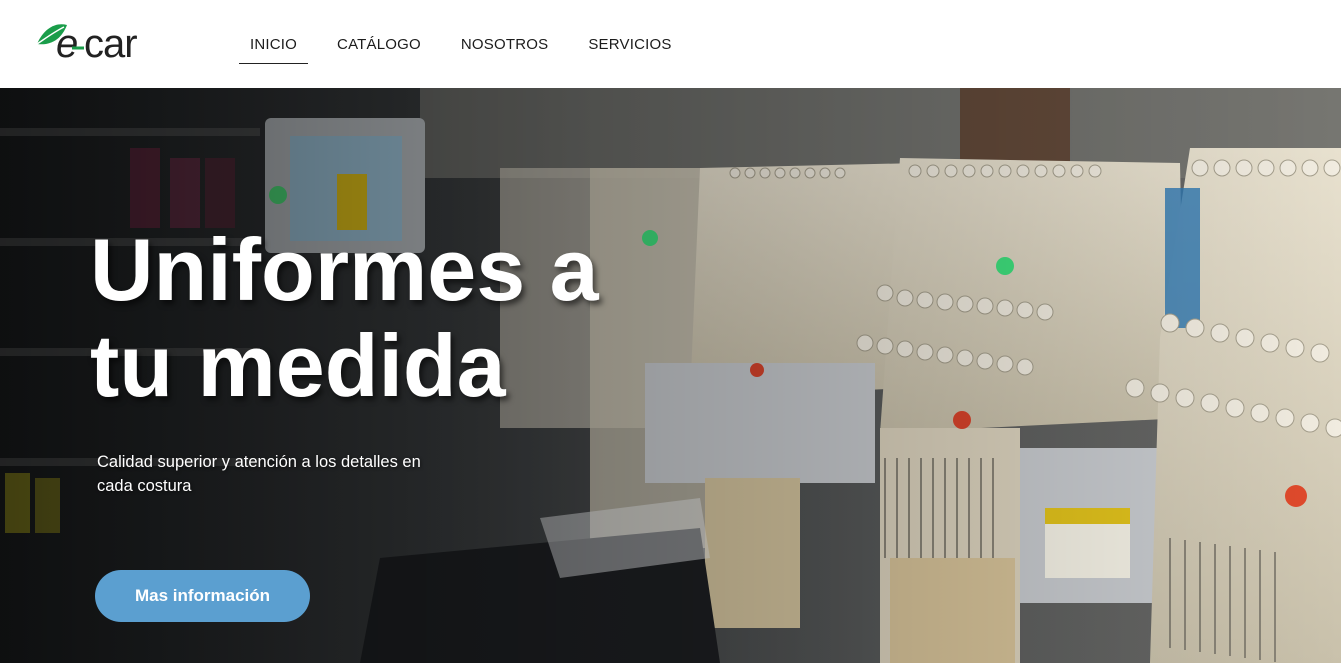 The height and width of the screenshot is (663, 1341). I want to click on site-header: e car INICIO CATÁLOGO NOSOTROS SERVICIOS, so click(670, 44).